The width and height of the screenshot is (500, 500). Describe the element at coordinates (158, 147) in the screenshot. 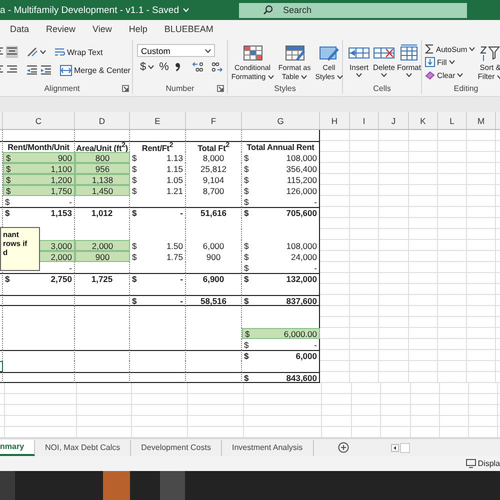

I see `column-title: Rent/Ft$^{2}$` at that location.